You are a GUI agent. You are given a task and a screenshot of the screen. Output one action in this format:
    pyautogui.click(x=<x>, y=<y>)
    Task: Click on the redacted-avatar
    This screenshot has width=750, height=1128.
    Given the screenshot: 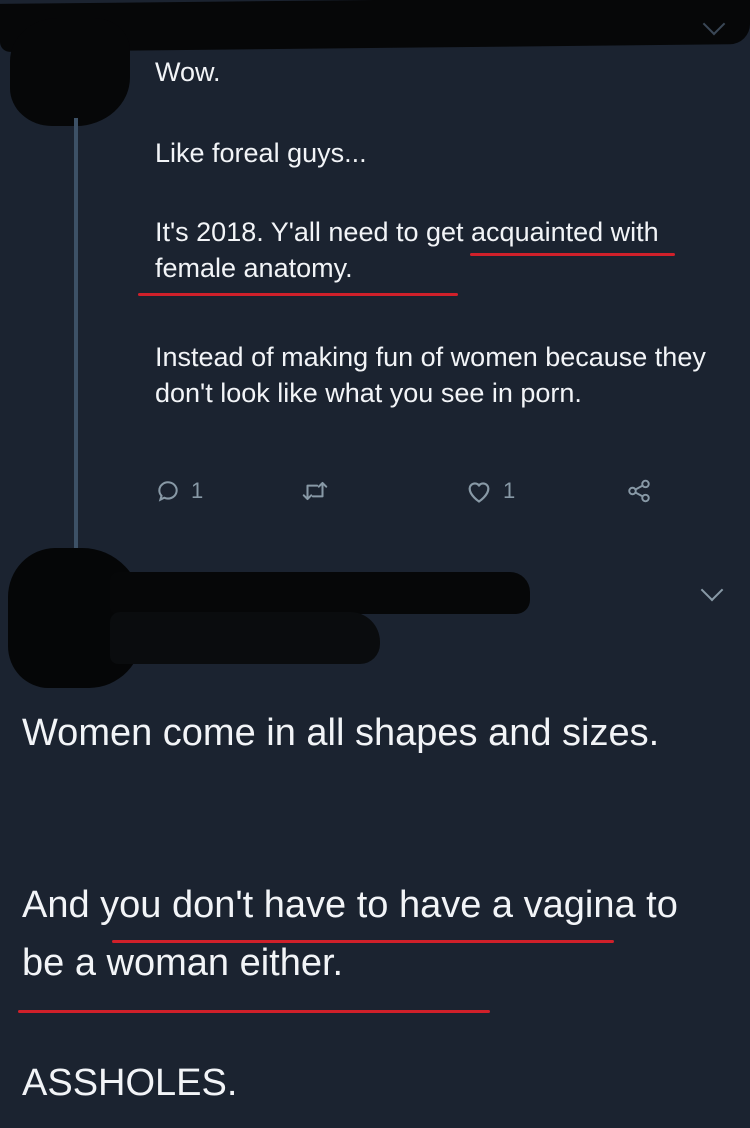 What is the action you would take?
    pyautogui.click(x=70, y=72)
    